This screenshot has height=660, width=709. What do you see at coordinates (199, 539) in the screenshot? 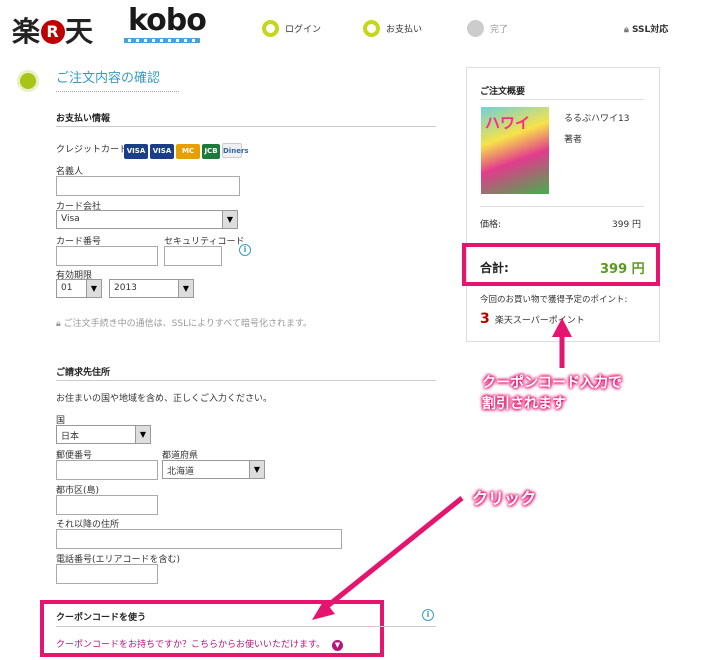
I see `address-input` at bounding box center [199, 539].